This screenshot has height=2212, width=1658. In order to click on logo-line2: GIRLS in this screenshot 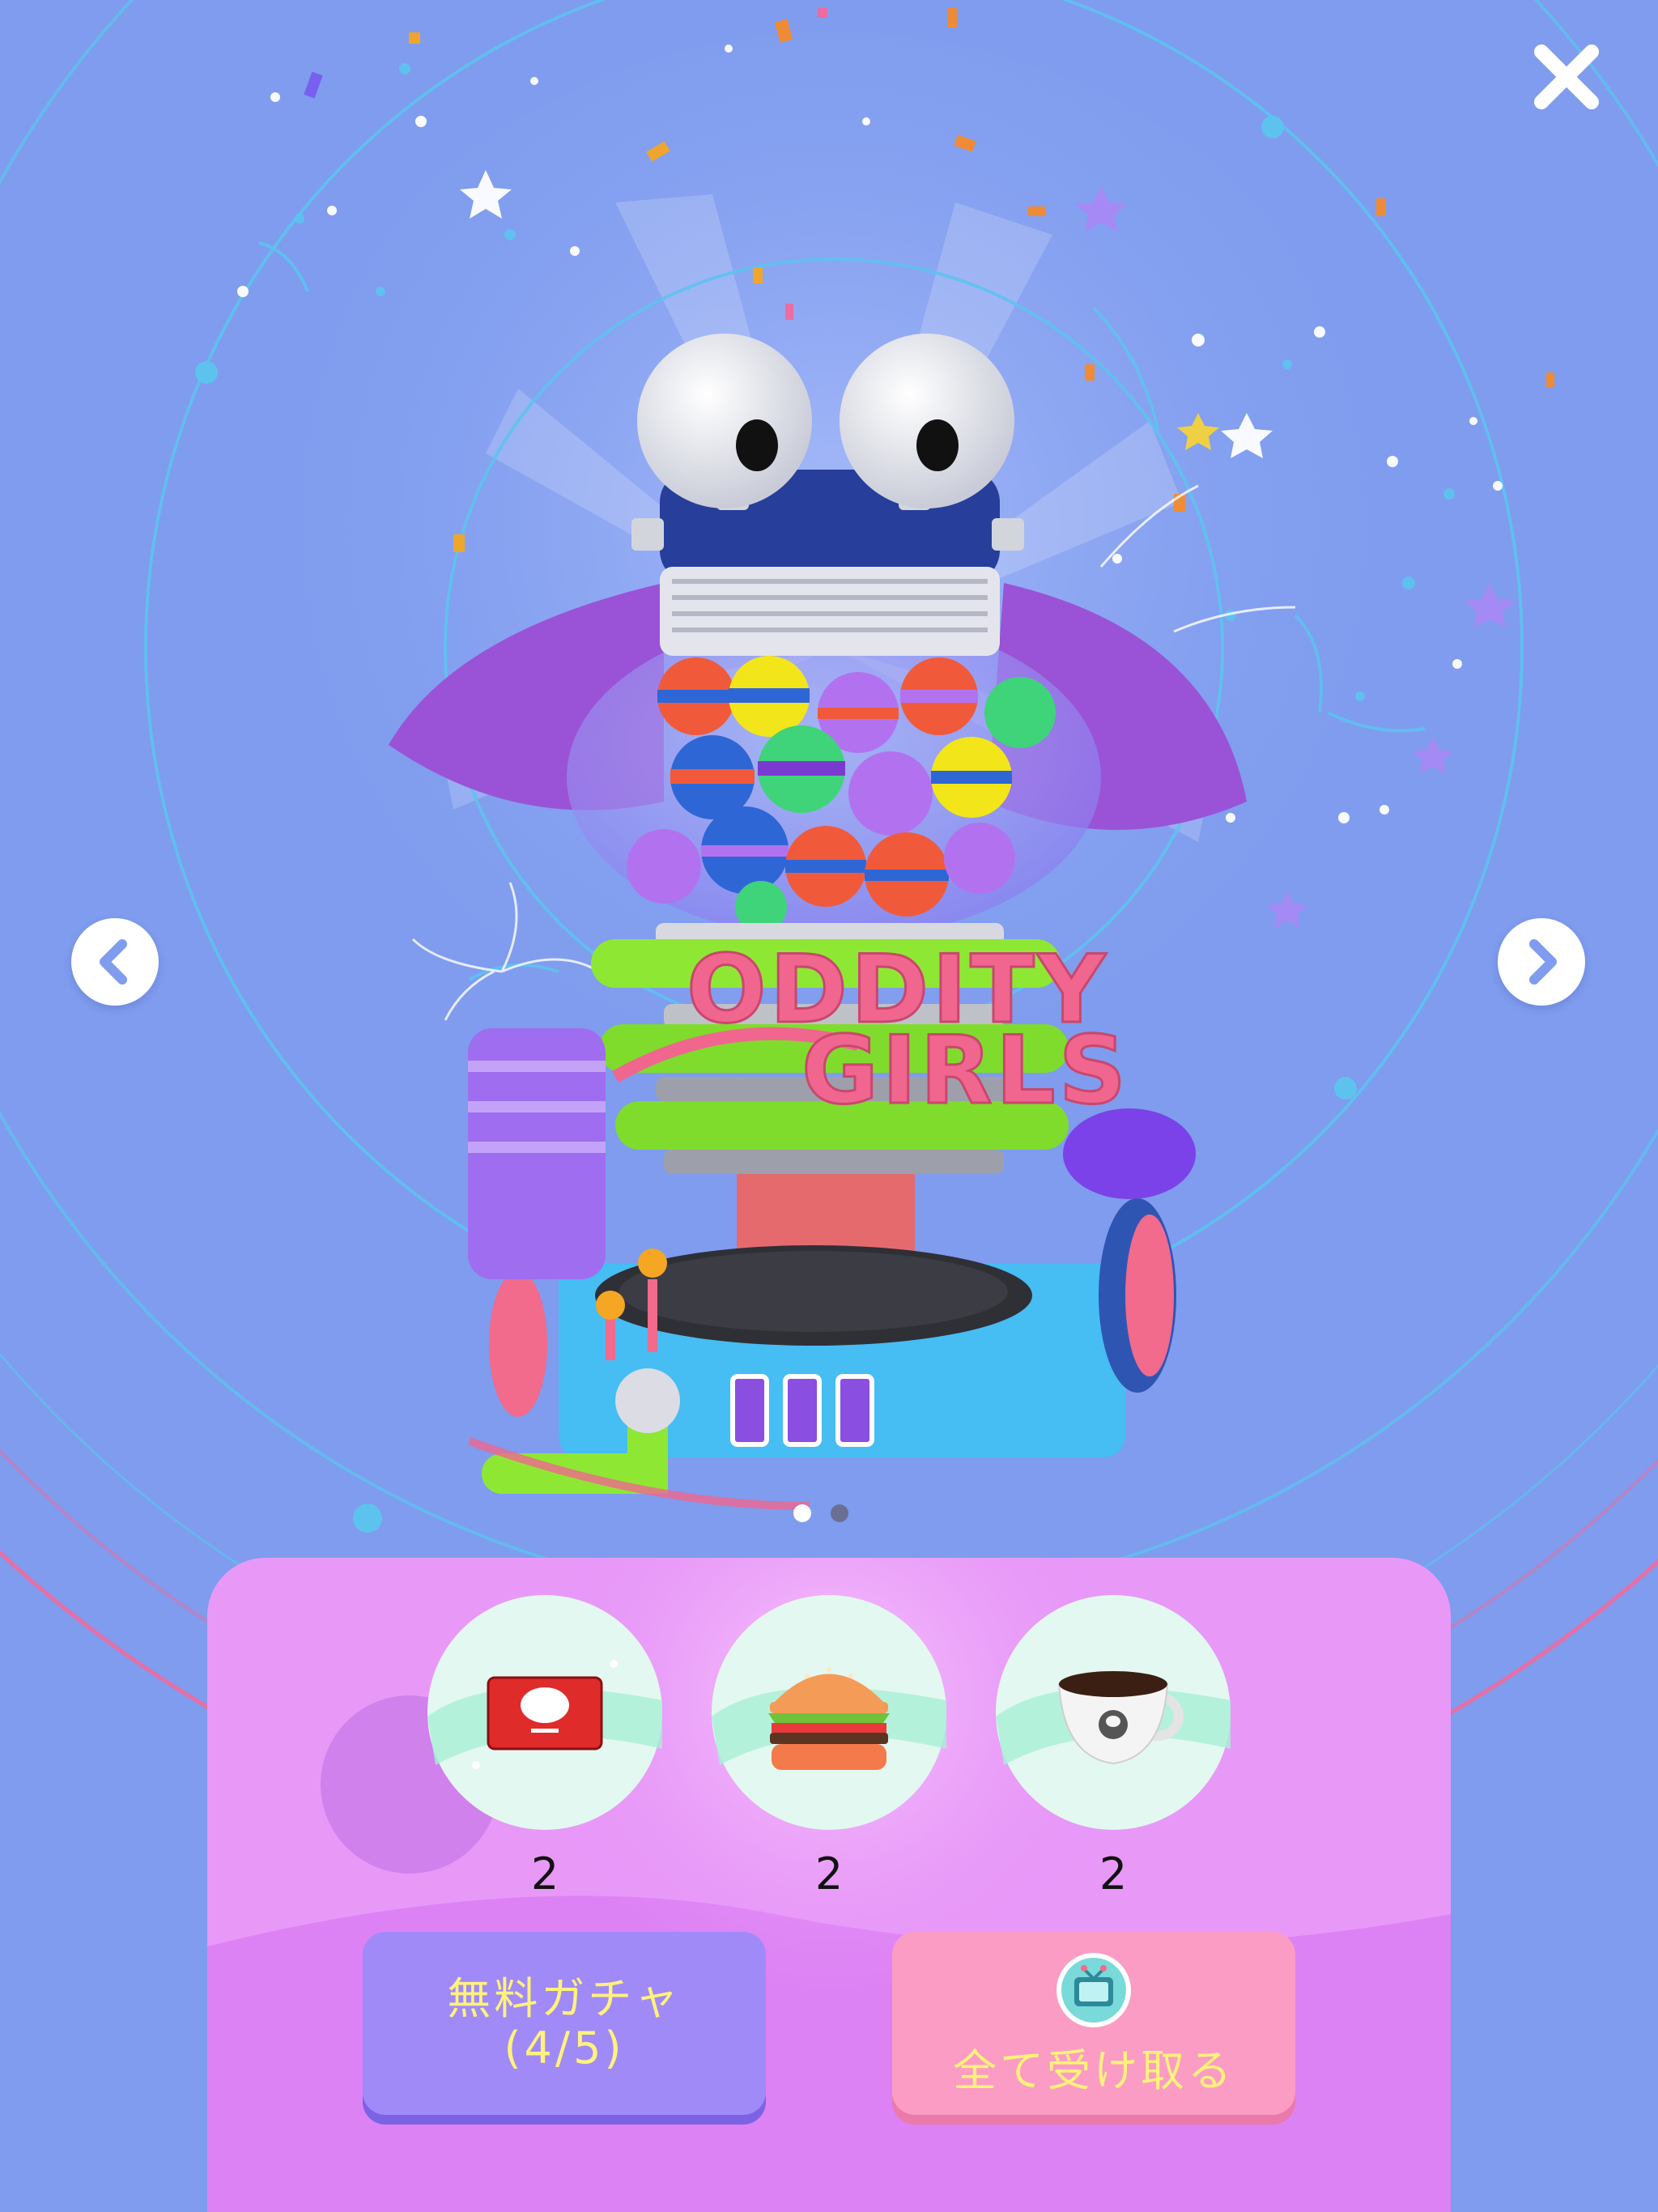, I will do `click(965, 1070)`.